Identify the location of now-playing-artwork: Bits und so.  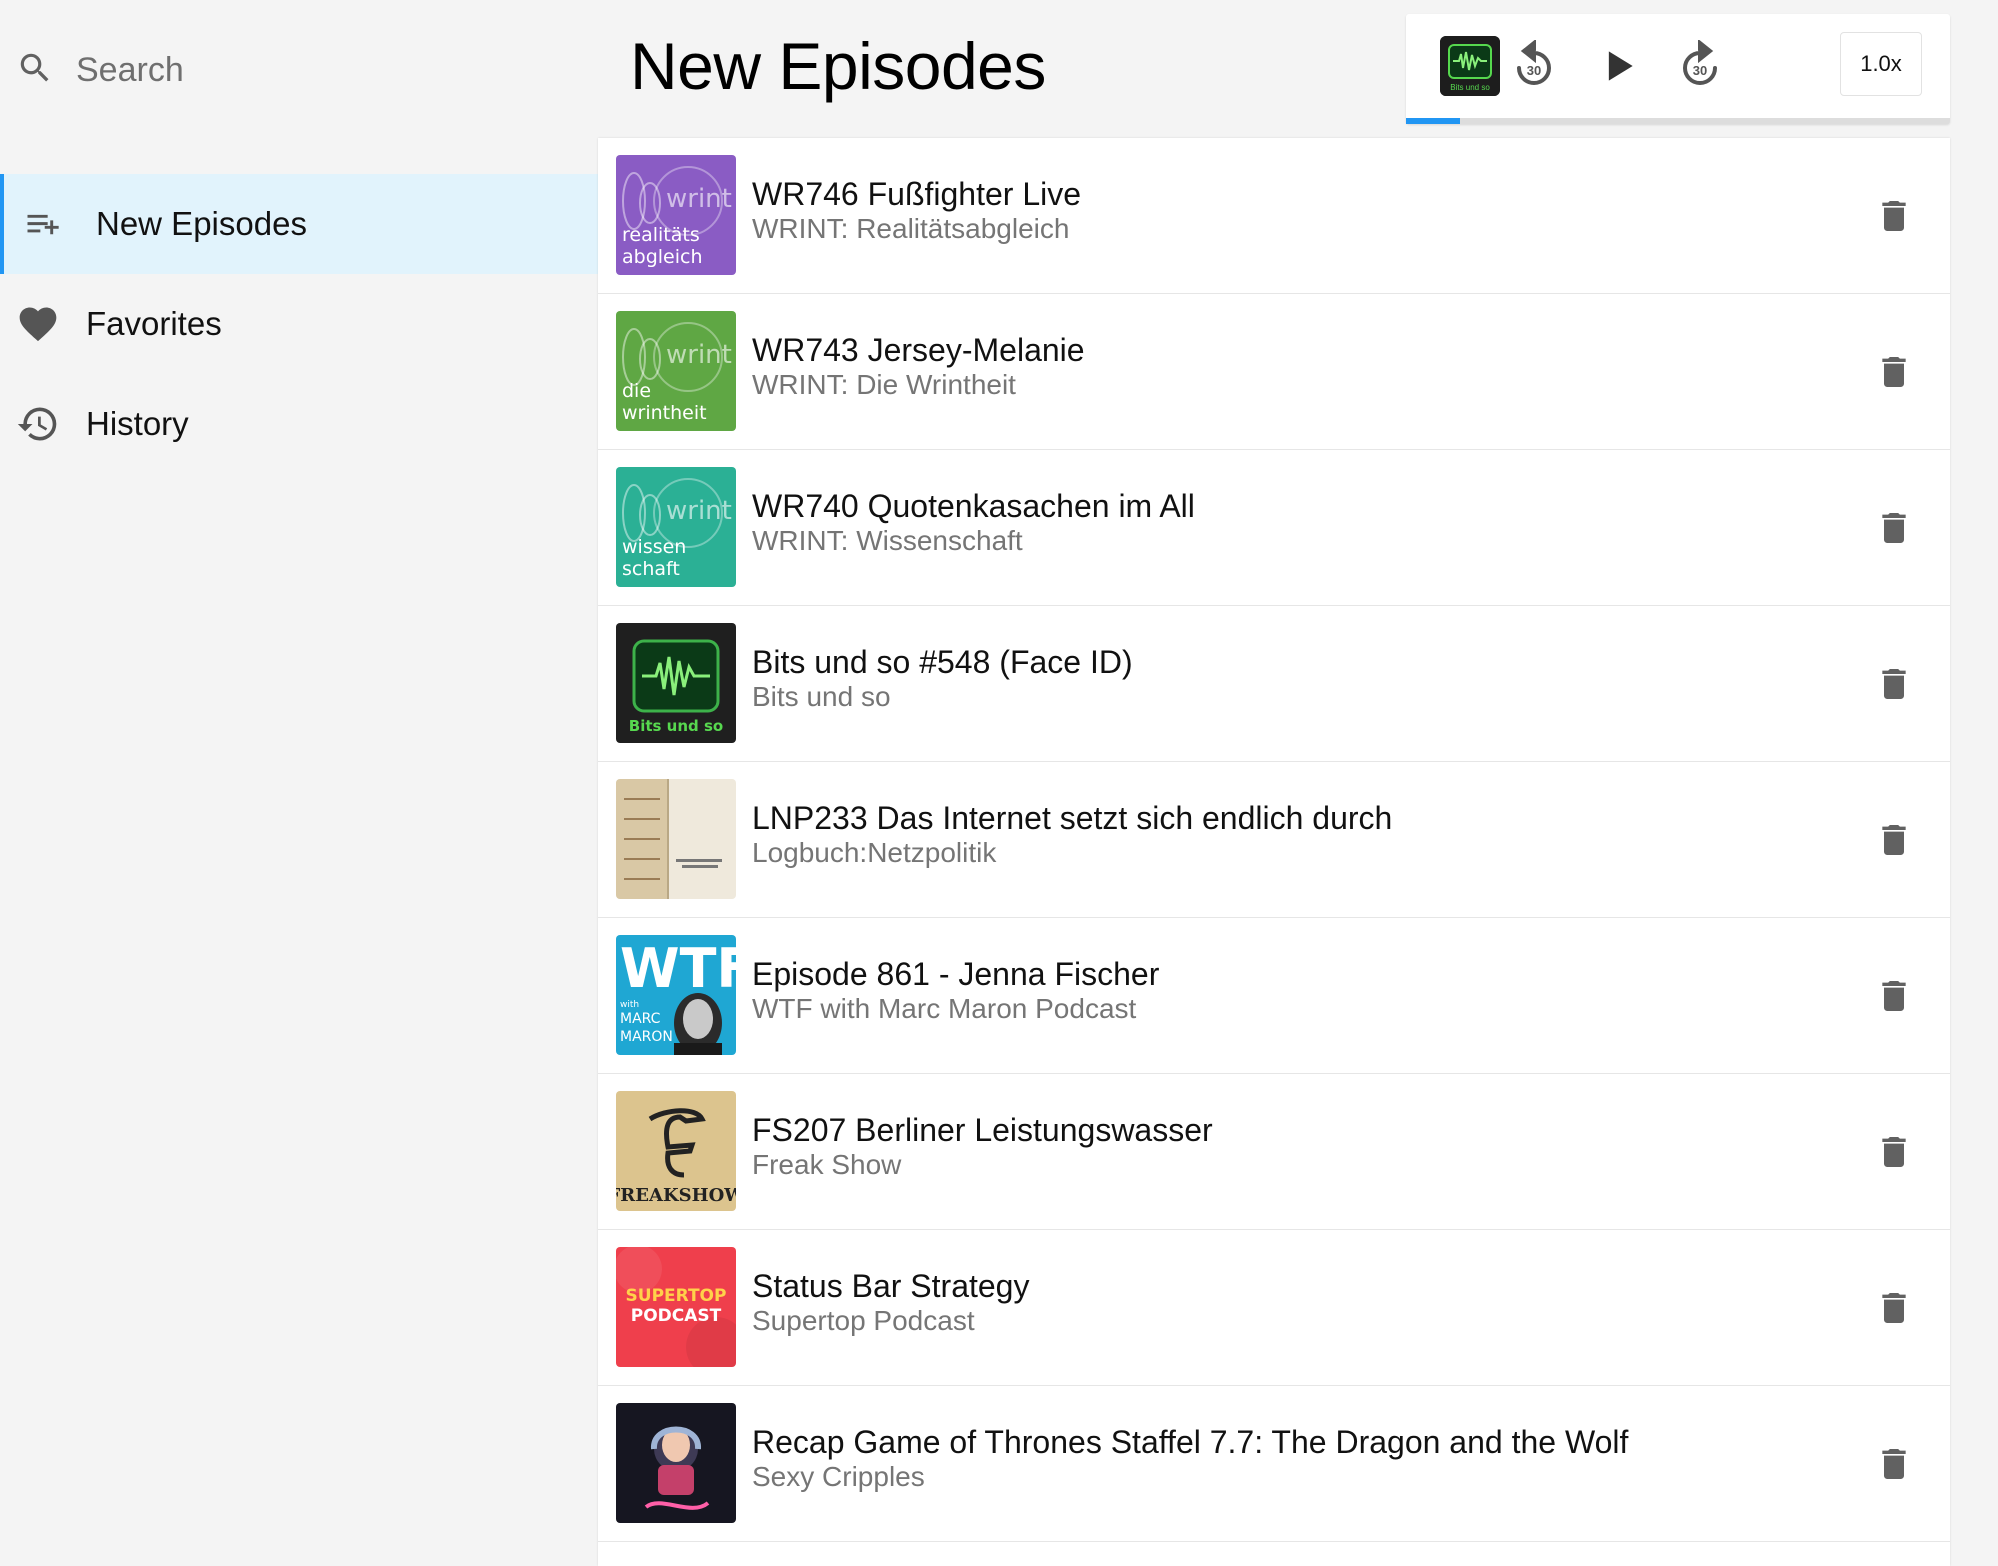
(1470, 66).